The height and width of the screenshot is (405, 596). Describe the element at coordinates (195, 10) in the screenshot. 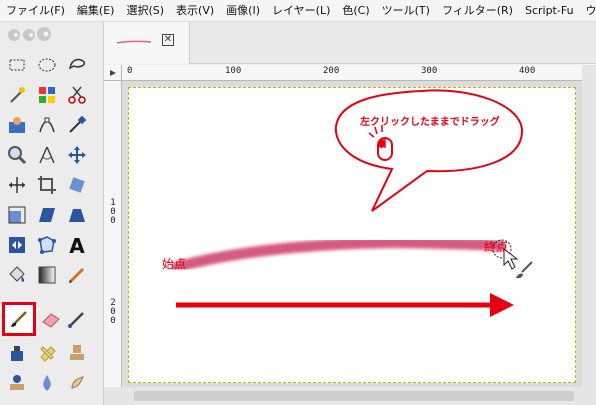

I see `menu-view: 表示(V)` at that location.